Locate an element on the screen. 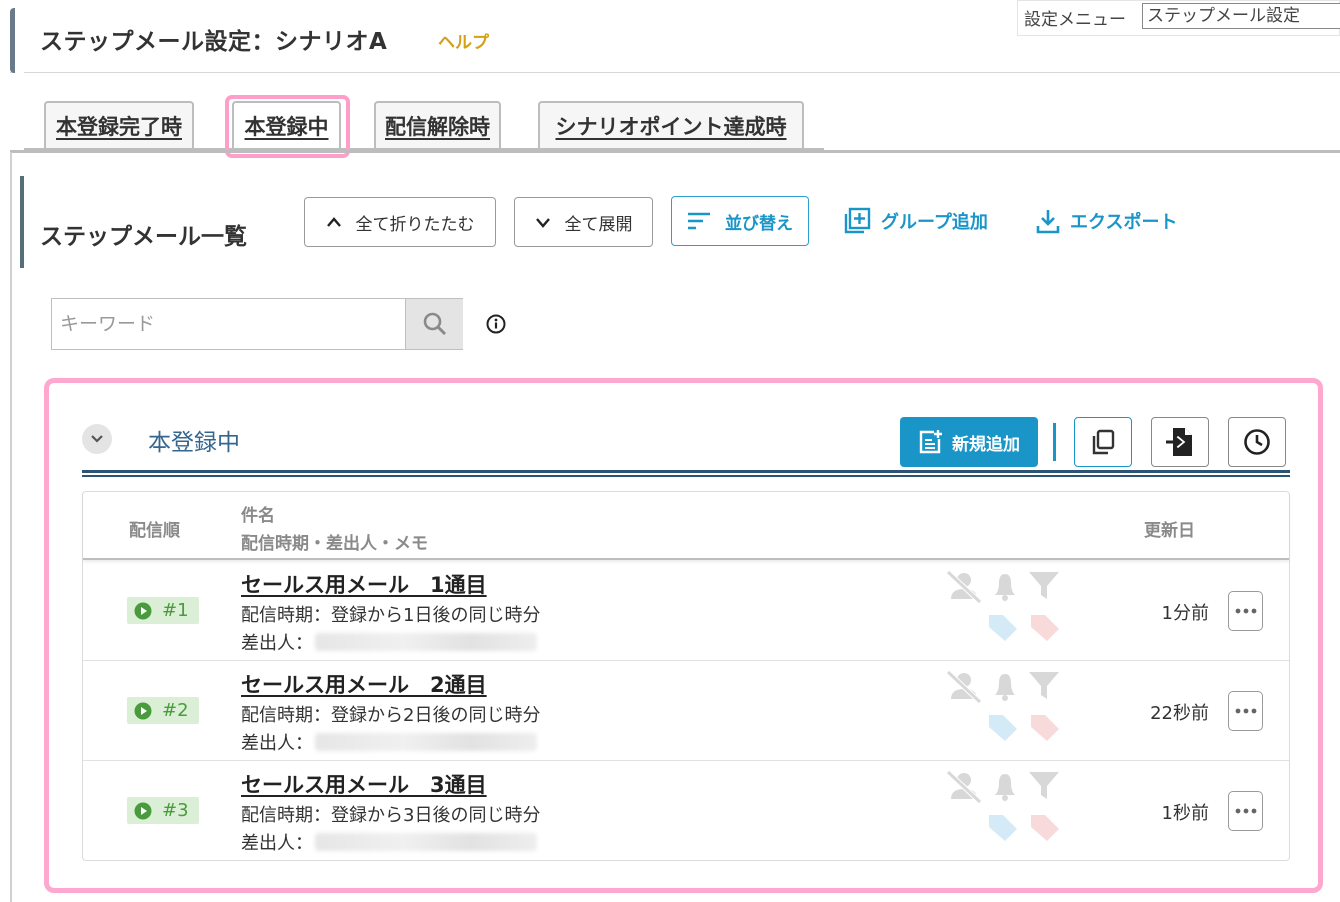 This screenshot has width=1340, height=902. group-divider is located at coordinates (686, 473).